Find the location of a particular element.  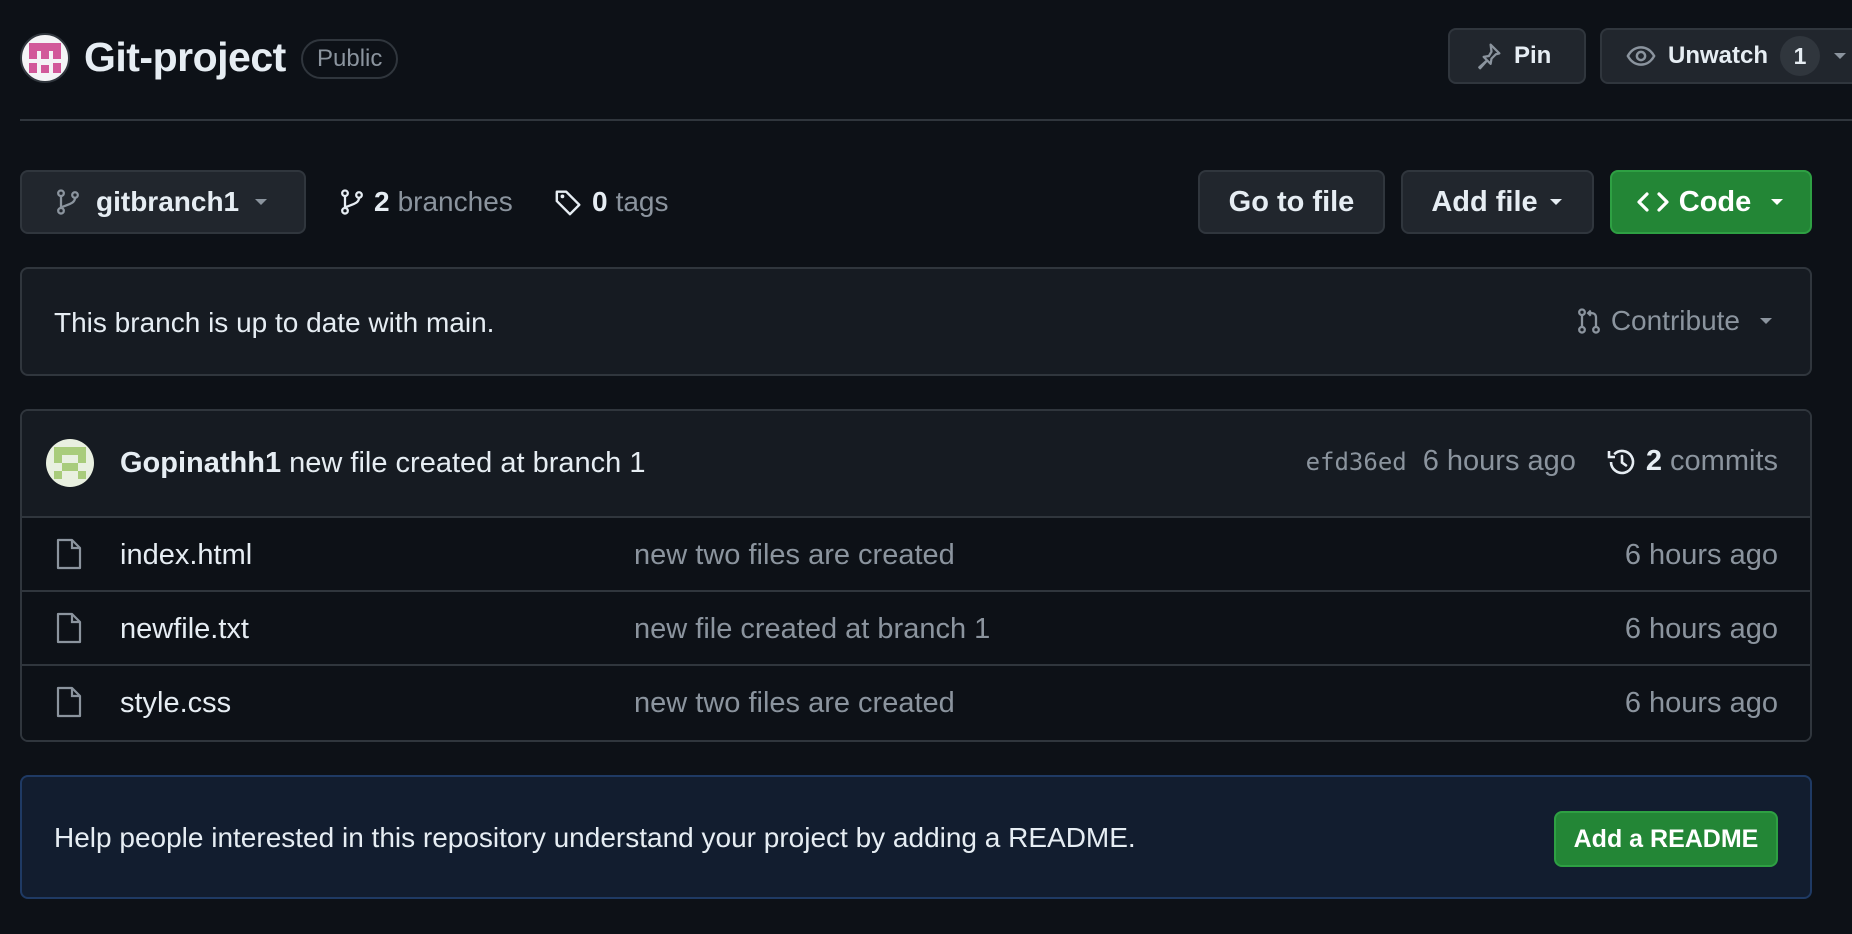

tag-icon is located at coordinates (568, 203).